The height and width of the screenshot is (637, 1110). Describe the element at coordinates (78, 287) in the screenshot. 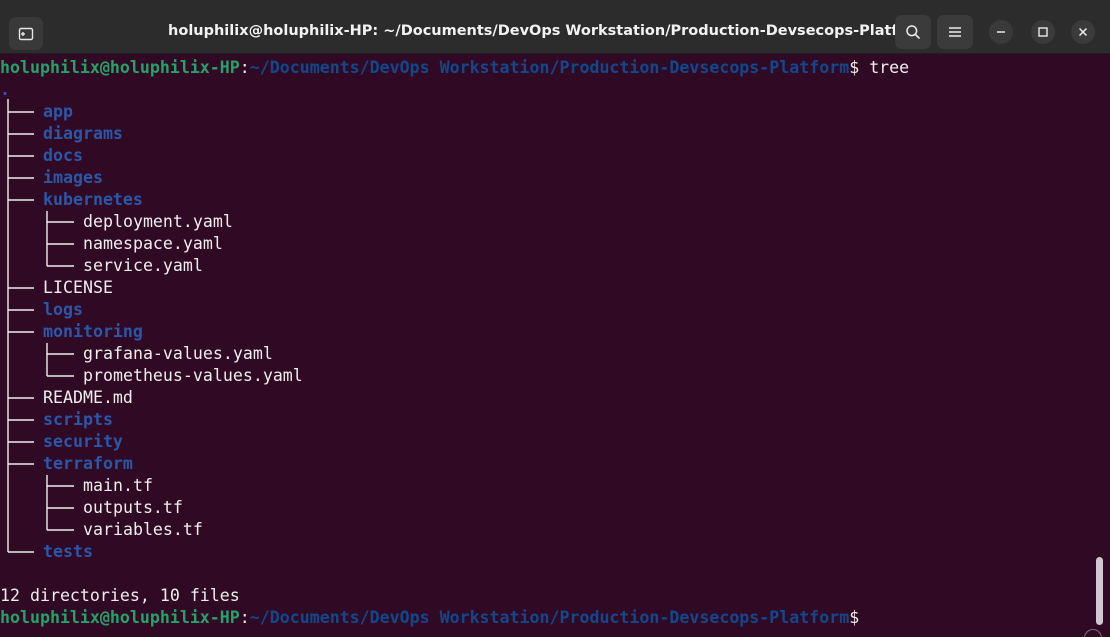

I see `tree-file: LICENSE` at that location.